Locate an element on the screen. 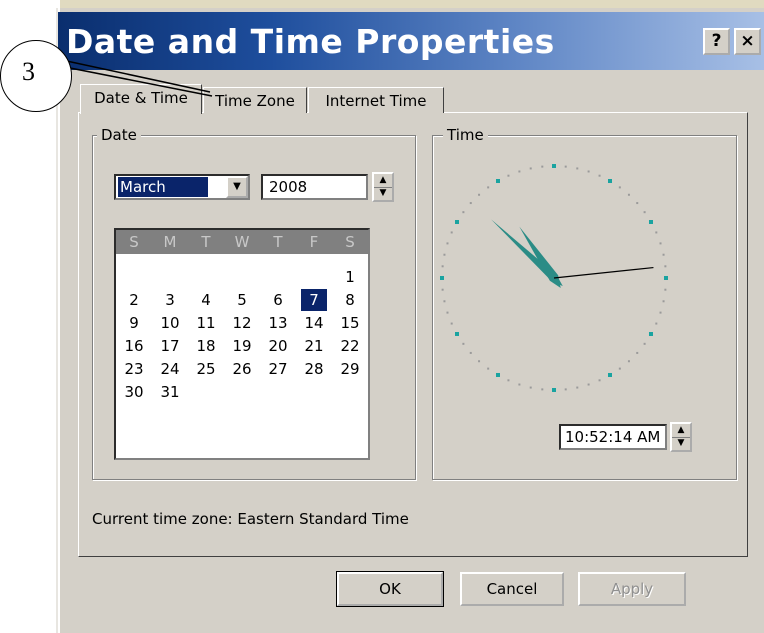 The height and width of the screenshot is (633, 764). calendar-day: 2 is located at coordinates (134, 300).